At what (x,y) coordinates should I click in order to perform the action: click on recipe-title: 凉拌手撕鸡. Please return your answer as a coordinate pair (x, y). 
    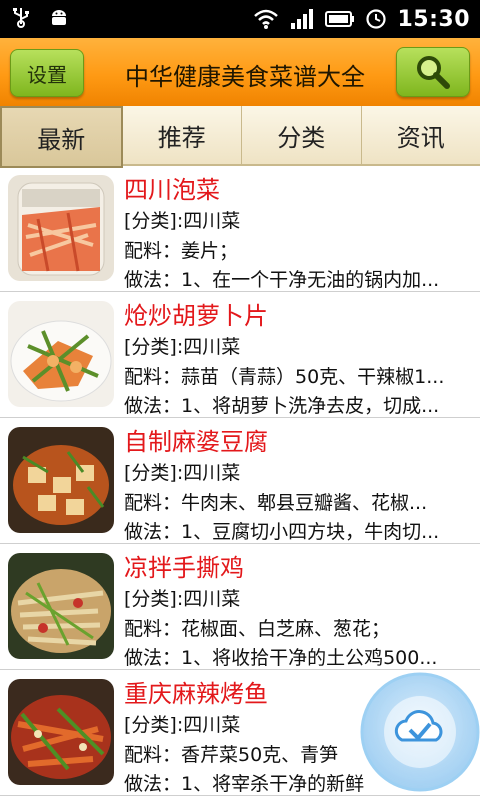
    Looking at the image, I should click on (184, 565).